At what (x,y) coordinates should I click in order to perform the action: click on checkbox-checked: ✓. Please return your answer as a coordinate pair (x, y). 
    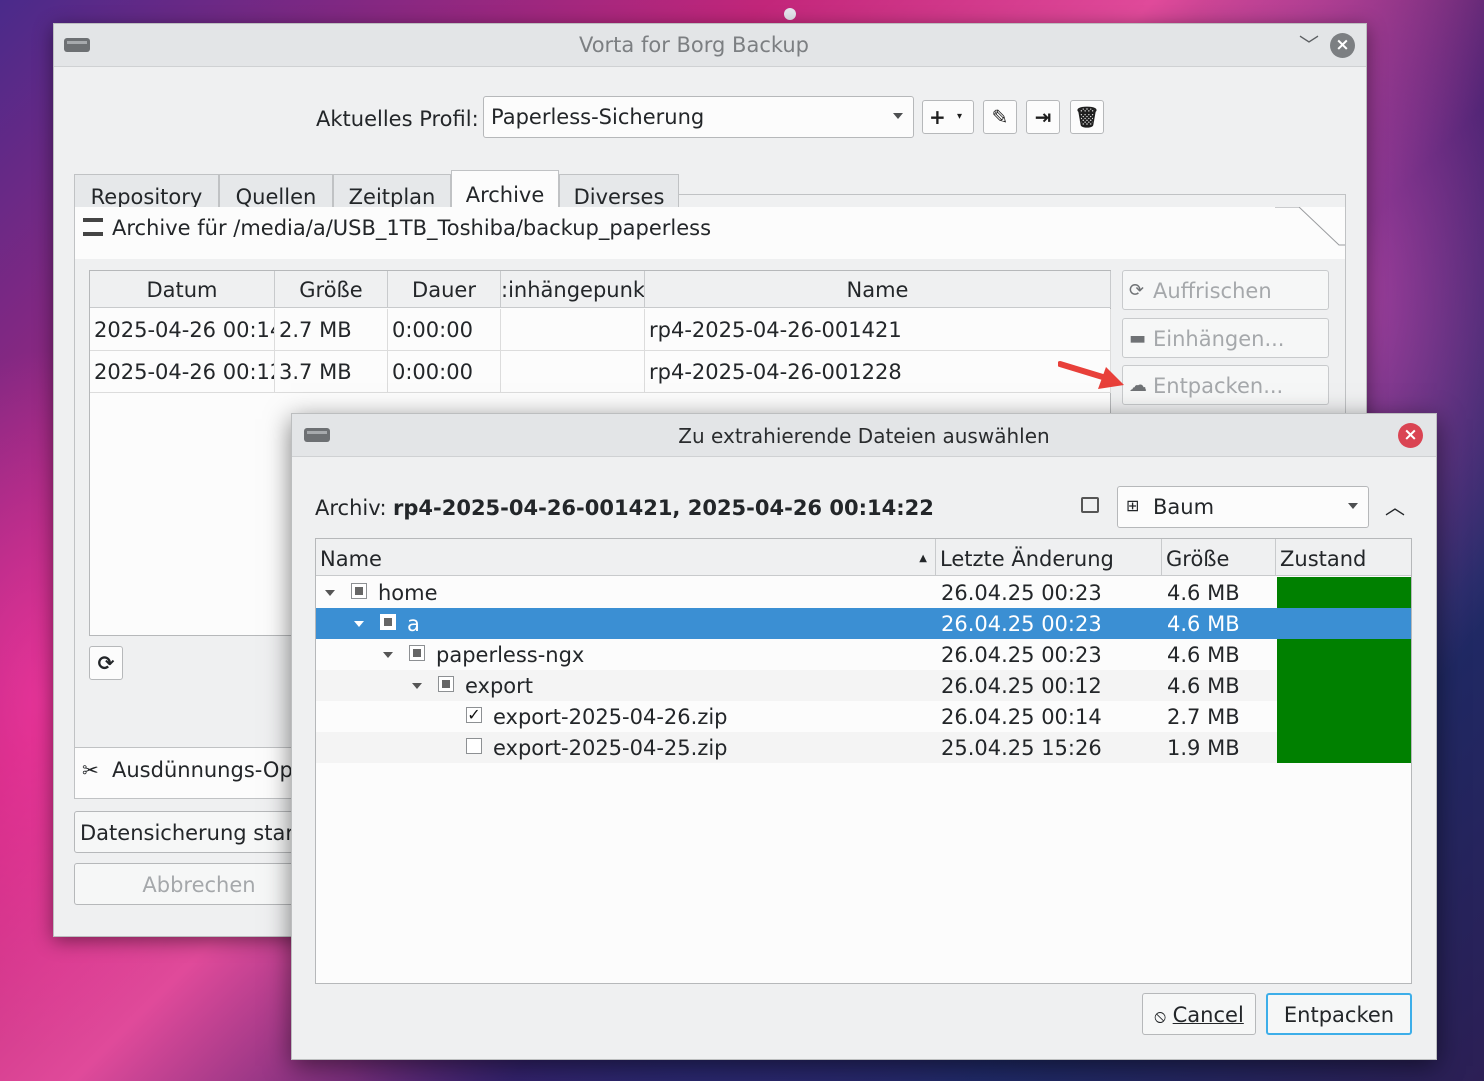
    Looking at the image, I should click on (474, 715).